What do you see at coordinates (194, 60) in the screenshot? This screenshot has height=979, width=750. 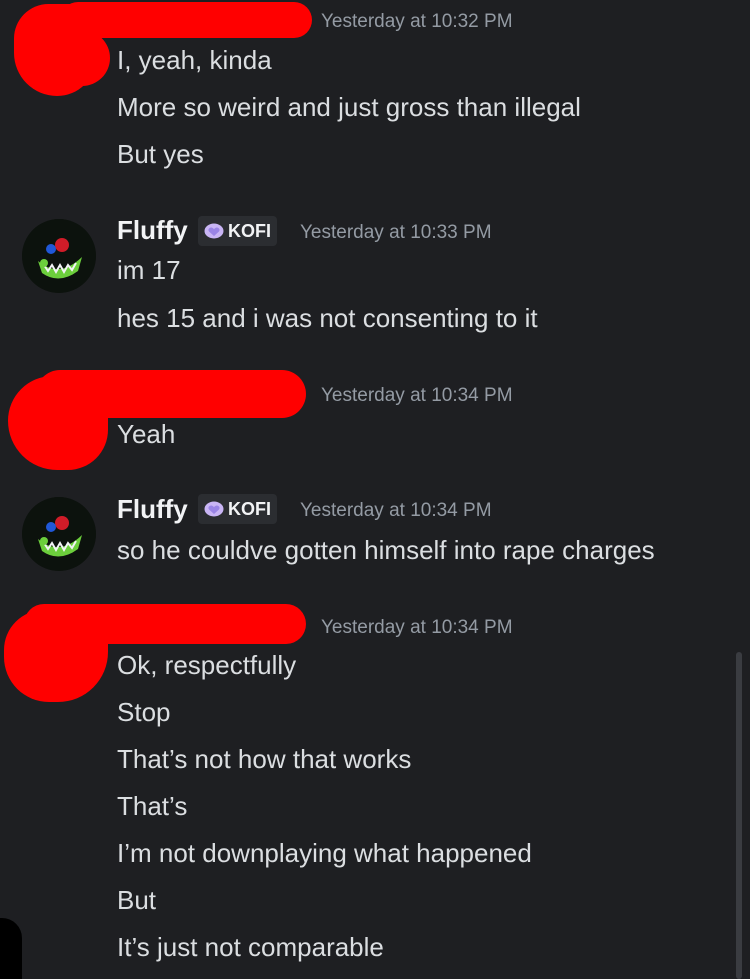 I see `message-text: I, yeah, kinda` at bounding box center [194, 60].